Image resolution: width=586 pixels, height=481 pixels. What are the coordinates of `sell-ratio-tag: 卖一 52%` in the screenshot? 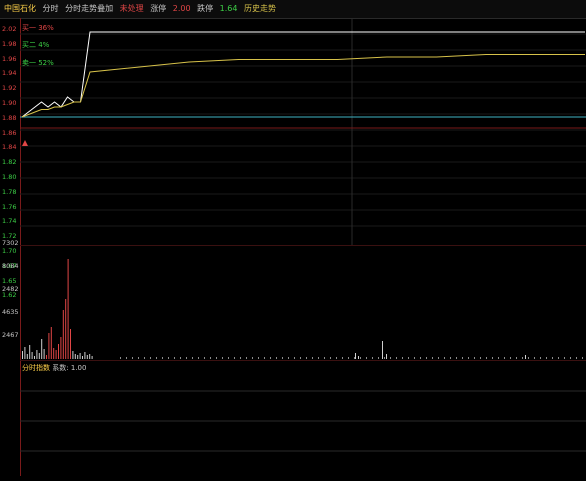 It's located at (38, 63).